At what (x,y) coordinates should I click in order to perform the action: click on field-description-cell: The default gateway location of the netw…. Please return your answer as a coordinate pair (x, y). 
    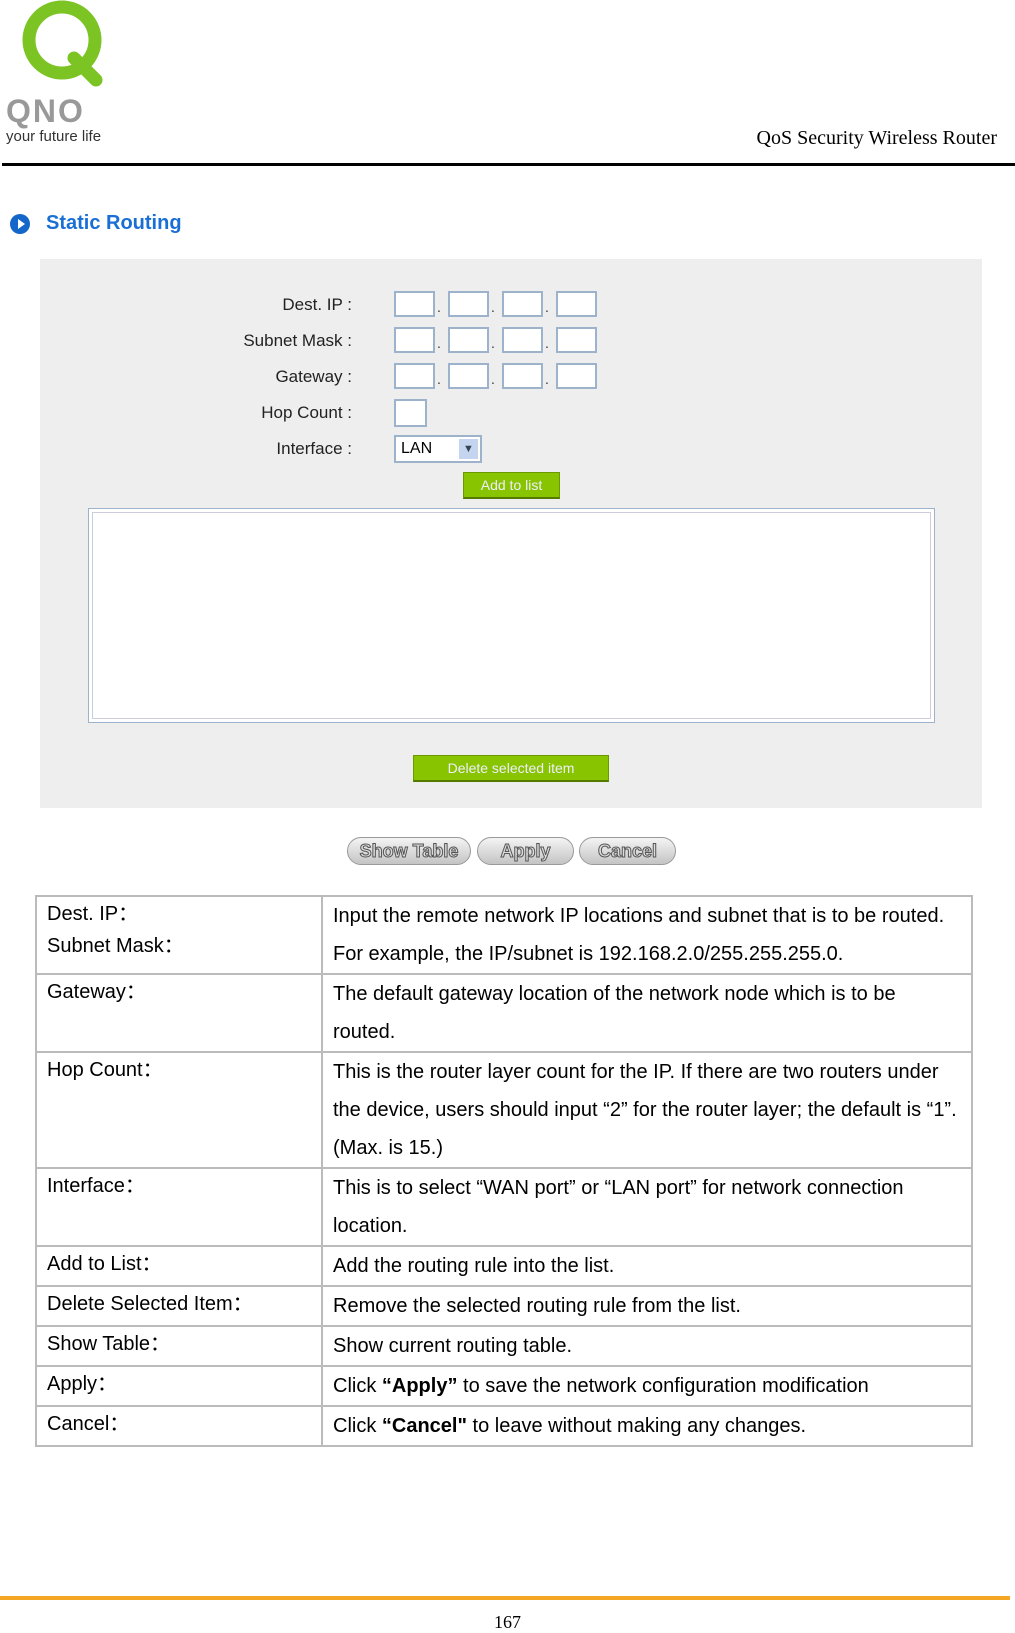
    Looking at the image, I should click on (647, 1013).